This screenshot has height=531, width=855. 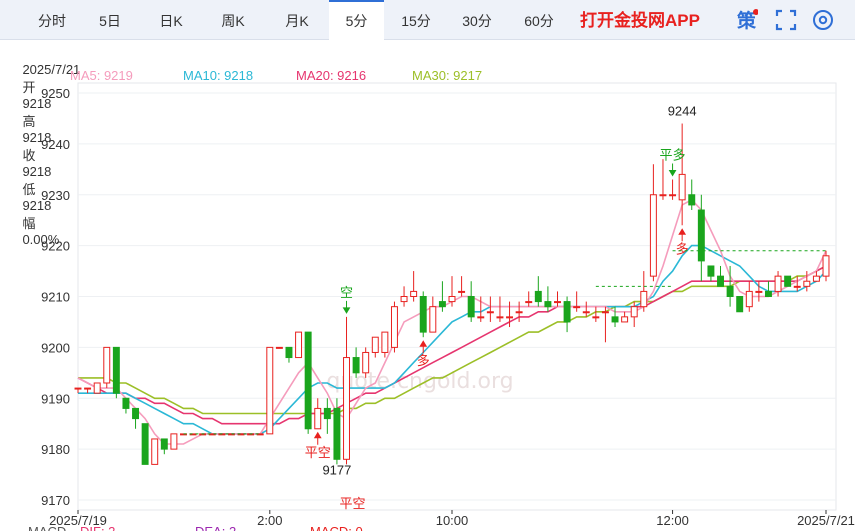 I want to click on extra-signal-label-0: 平空, so click(x=353, y=503).